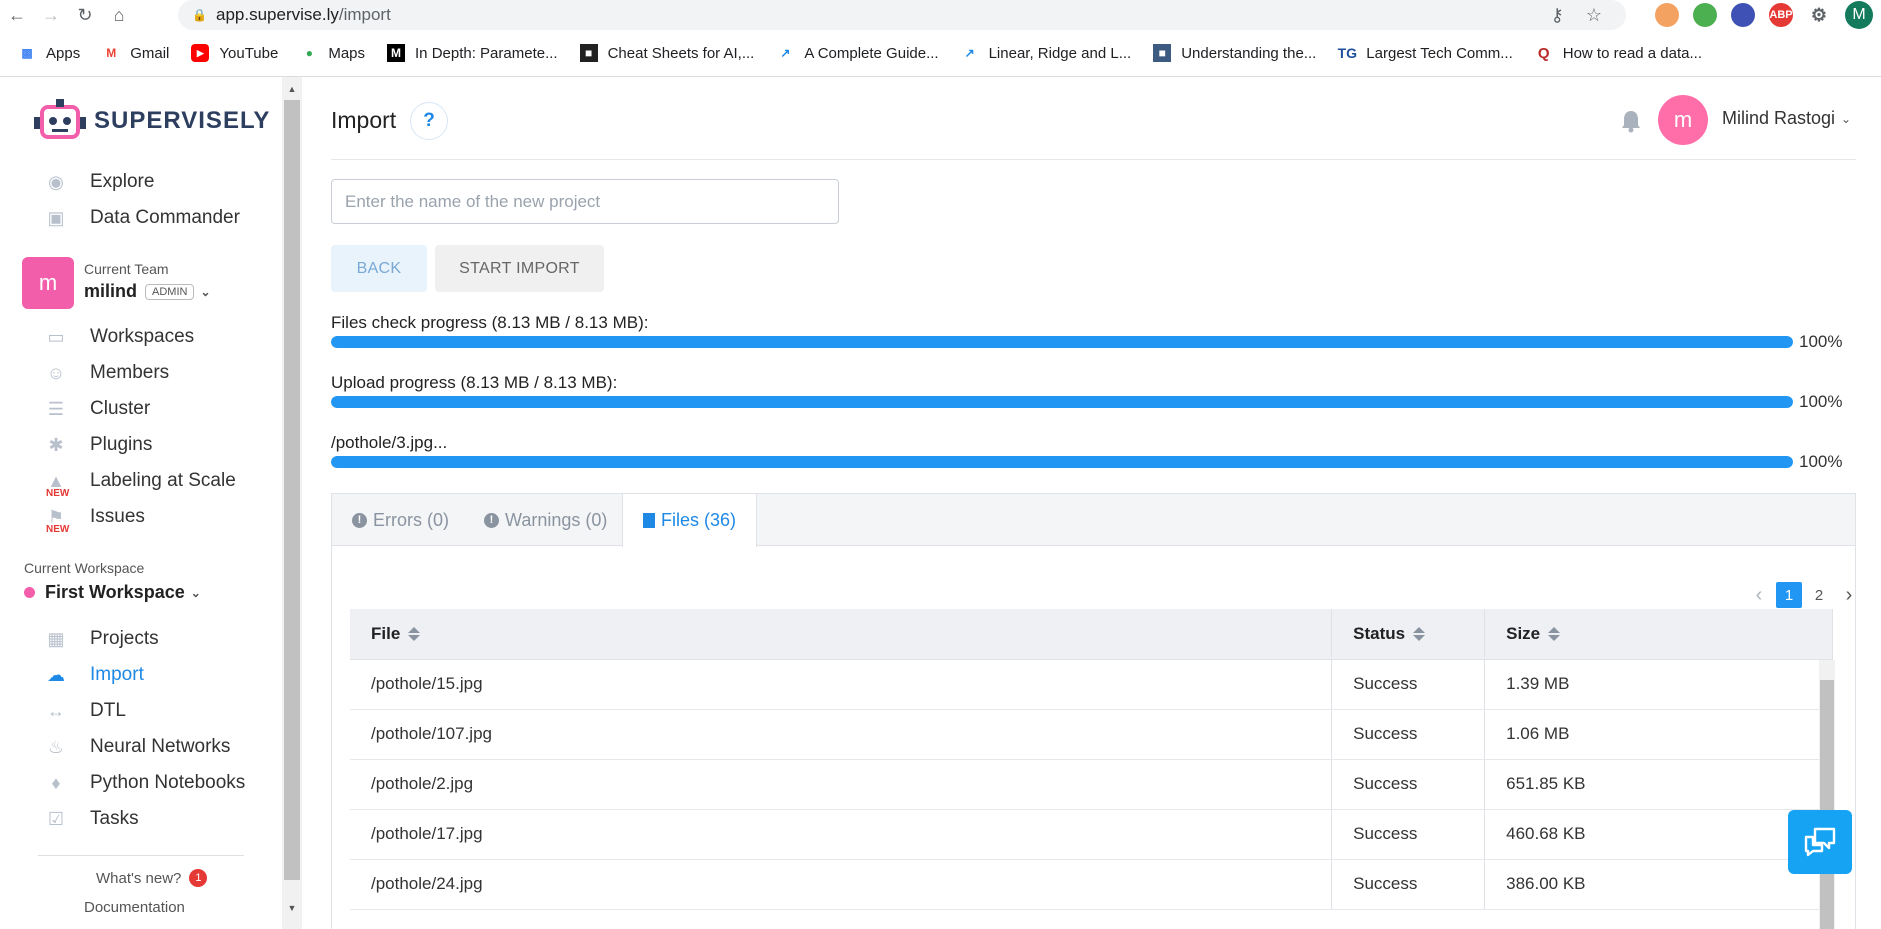 This screenshot has height=929, width=1881. What do you see at coordinates (1557, 15) in the screenshot?
I see `key-icon: ⚷` at bounding box center [1557, 15].